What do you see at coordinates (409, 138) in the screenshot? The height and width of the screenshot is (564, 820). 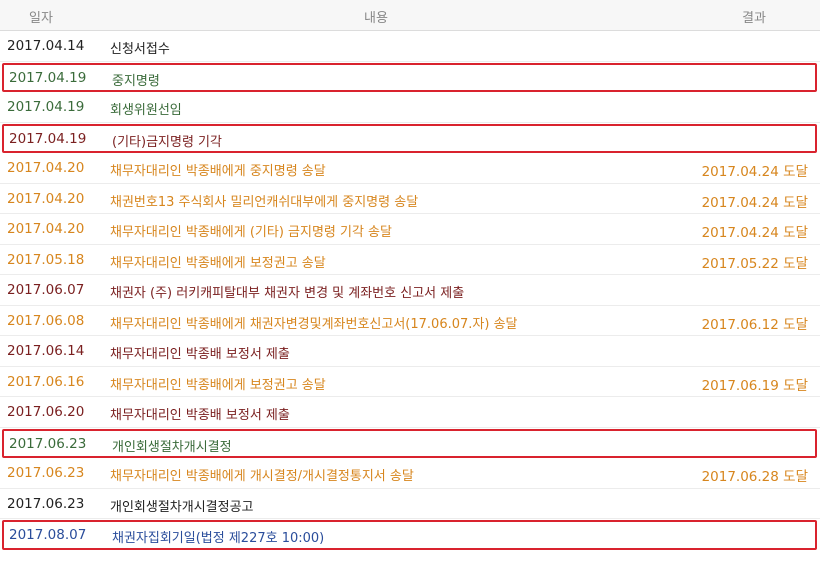 I see `table-row: 2017.04.19 (기타)금지명령 기각` at bounding box center [409, 138].